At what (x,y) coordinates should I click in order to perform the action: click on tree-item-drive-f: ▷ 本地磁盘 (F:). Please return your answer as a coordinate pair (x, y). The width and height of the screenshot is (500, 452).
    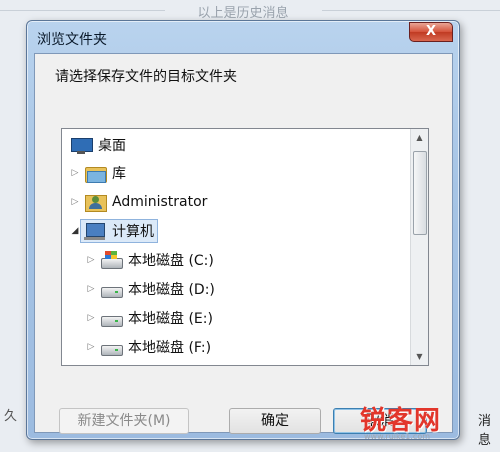
    Looking at the image, I should click on (148, 347).